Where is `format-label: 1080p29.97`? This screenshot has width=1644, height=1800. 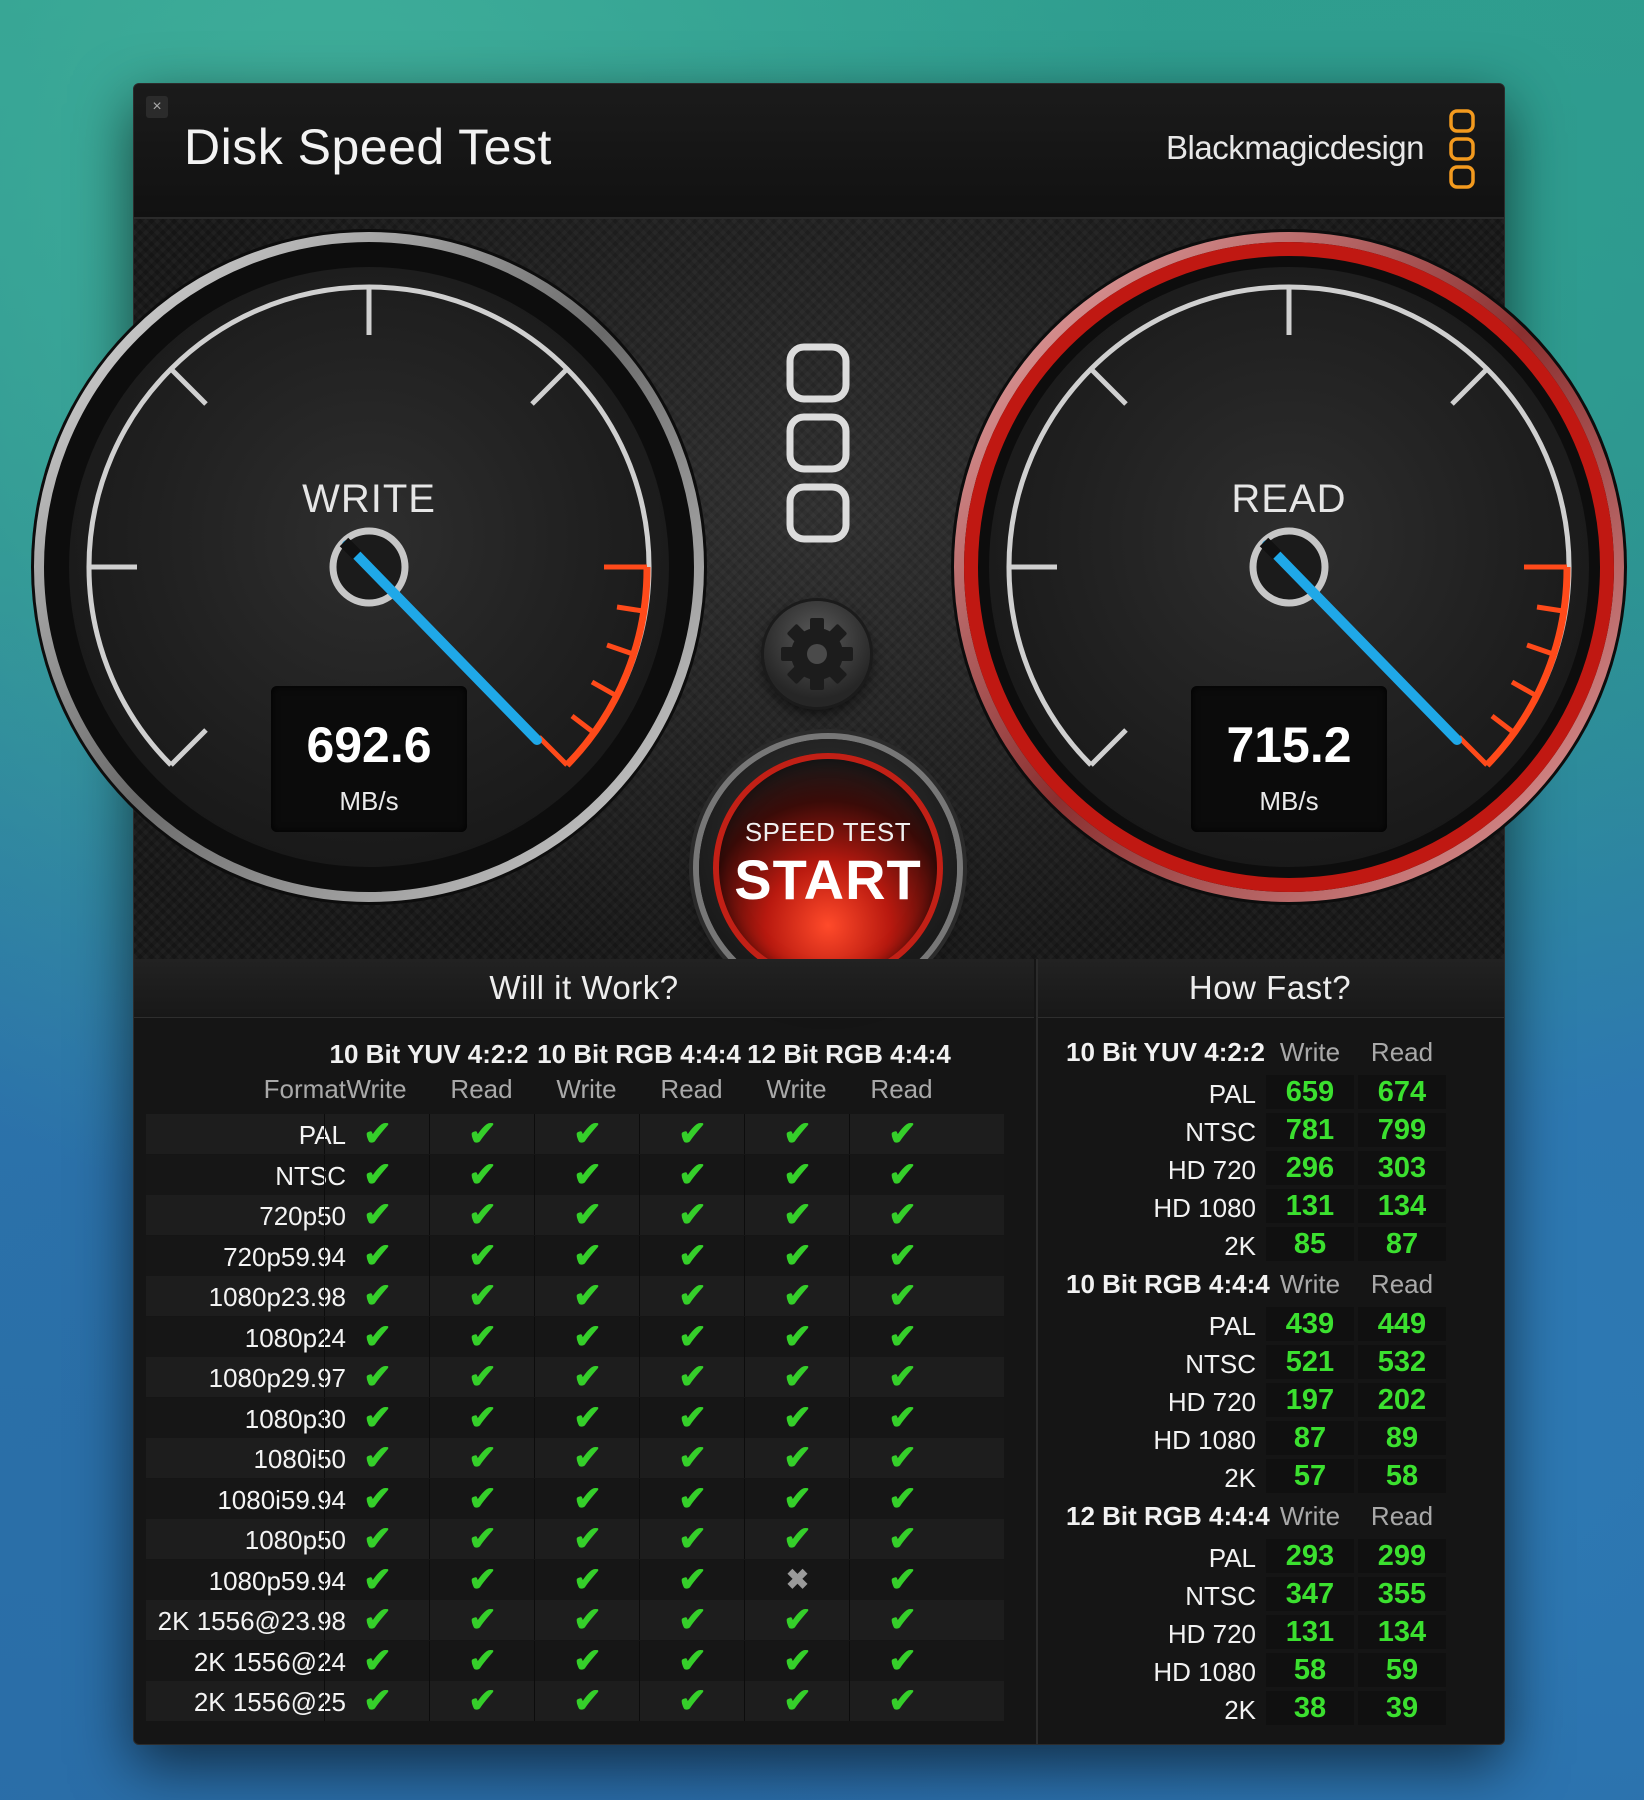
format-label: 1080p29.97 is located at coordinates (277, 1378).